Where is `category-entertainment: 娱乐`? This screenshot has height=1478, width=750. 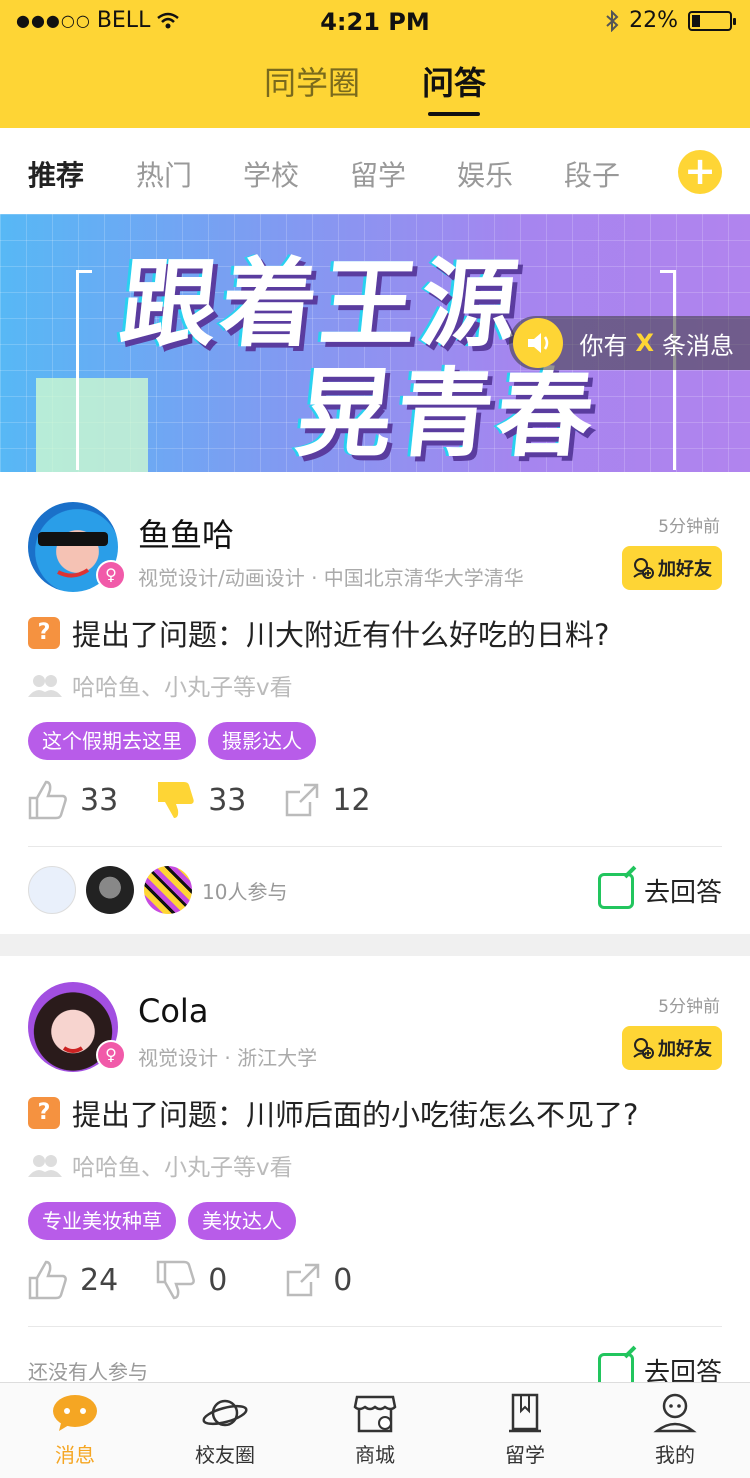
category-entertainment: 娱乐 is located at coordinates (485, 174).